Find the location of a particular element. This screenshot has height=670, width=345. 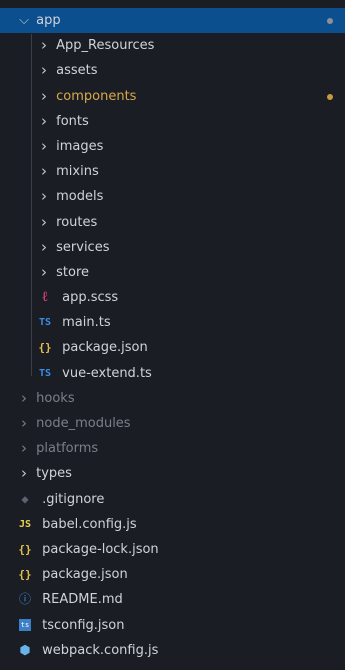

folder-label: types is located at coordinates (54, 474).